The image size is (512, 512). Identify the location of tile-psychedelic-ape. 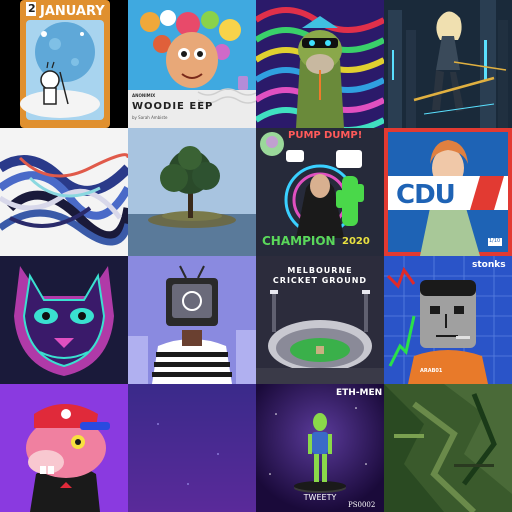
(320, 64).